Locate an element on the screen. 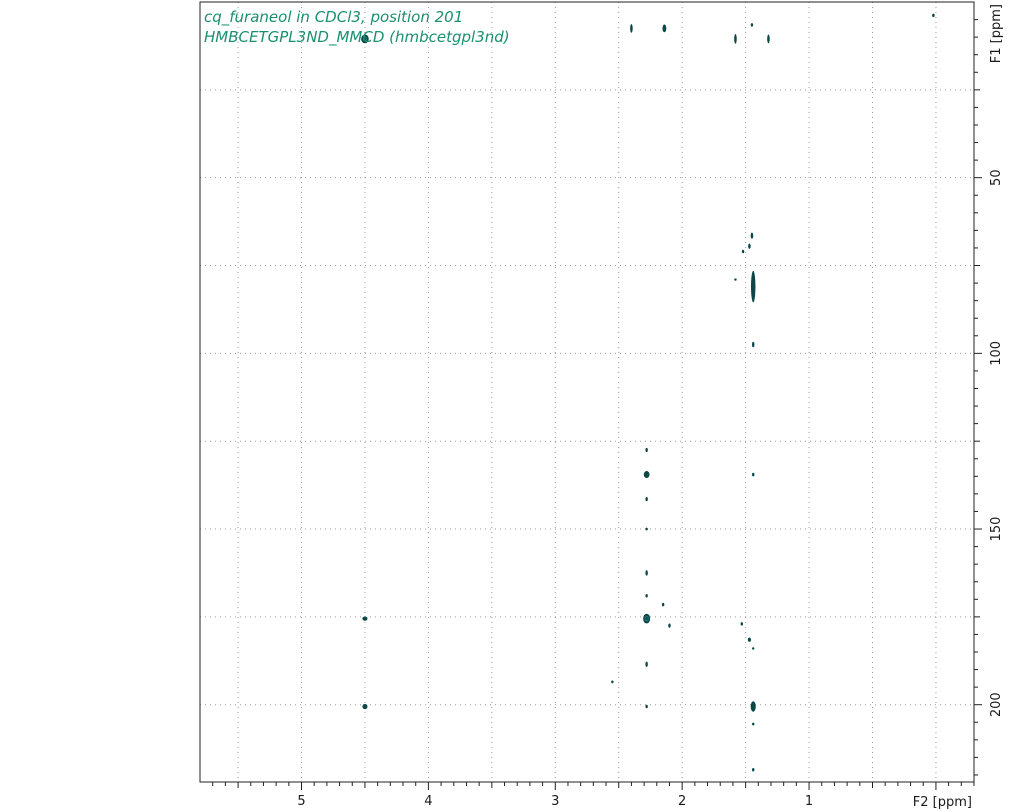 The height and width of the screenshot is (811, 1027). chart-subtitle: HMBCETGPL3ND_MMCD (hmbcetgpl3nd) is located at coordinates (357, 37).